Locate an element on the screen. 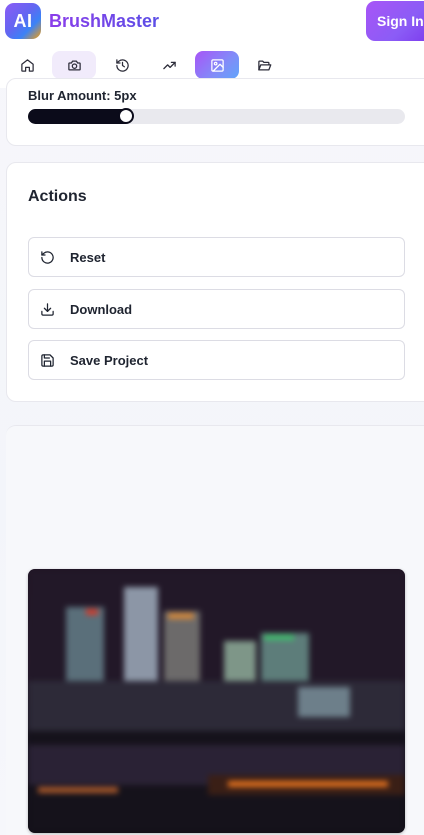  nav-home is located at coordinates (27, 65).